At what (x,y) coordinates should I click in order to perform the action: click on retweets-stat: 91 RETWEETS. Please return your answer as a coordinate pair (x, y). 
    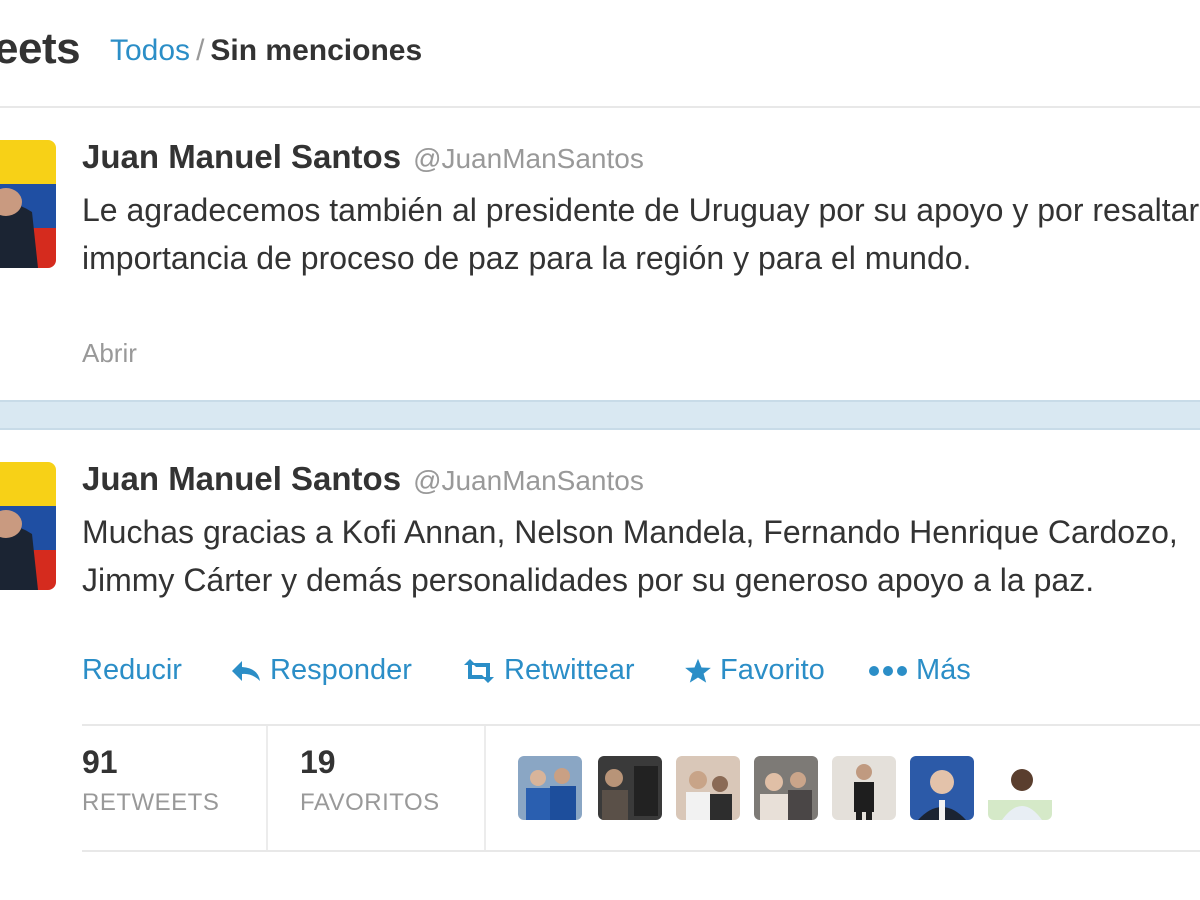
    Looking at the image, I should click on (150, 780).